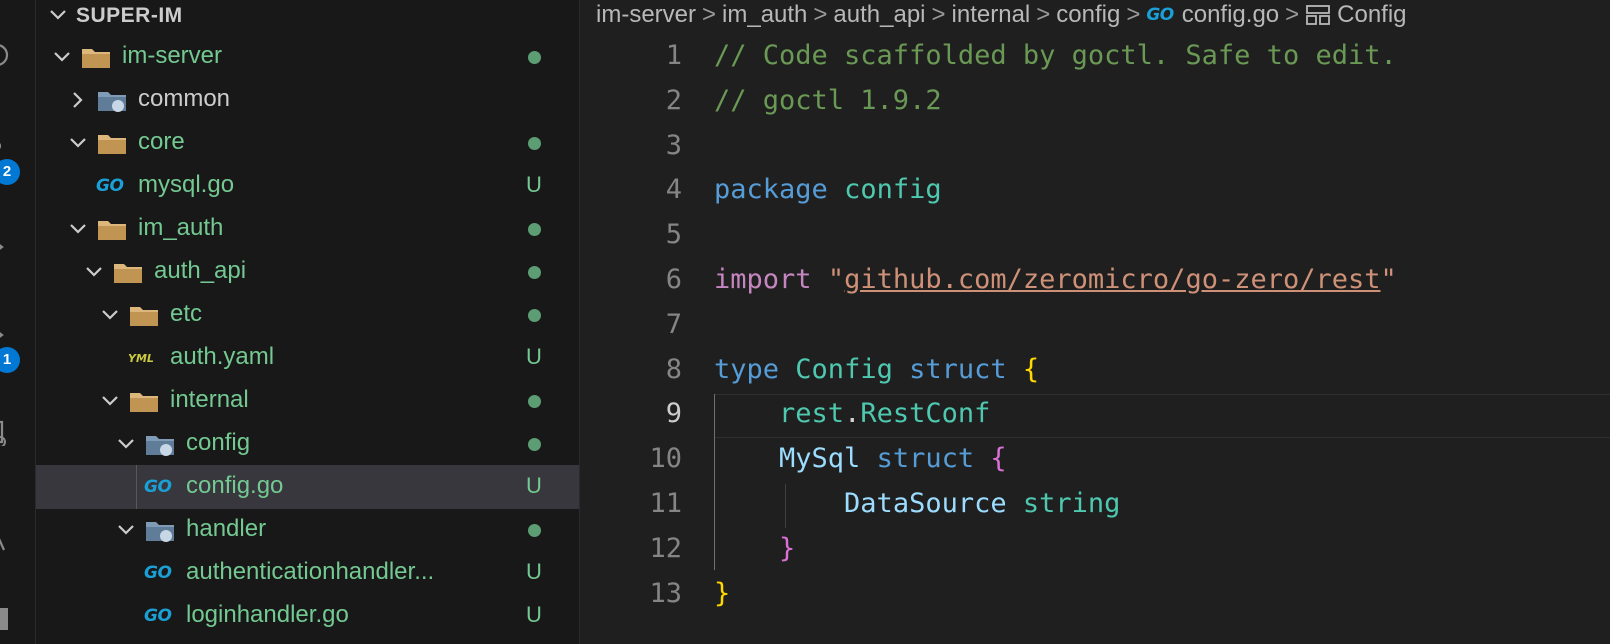 This screenshot has height=644, width=1610. Describe the element at coordinates (6, 433) in the screenshot. I see `extensions-icon` at that location.